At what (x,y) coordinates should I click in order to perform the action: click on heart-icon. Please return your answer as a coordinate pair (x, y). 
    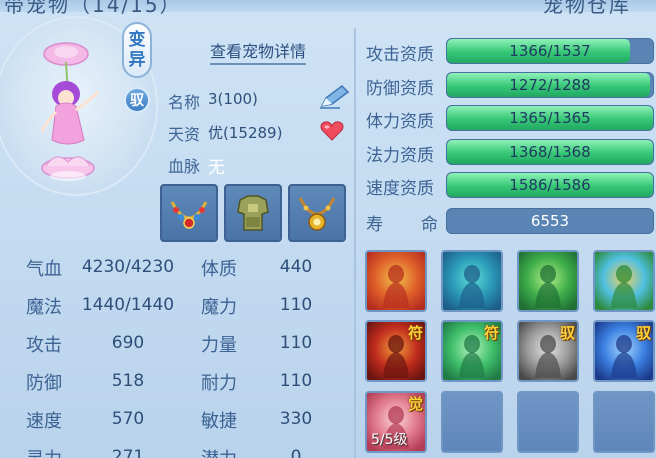
    Looking at the image, I should click on (332, 131).